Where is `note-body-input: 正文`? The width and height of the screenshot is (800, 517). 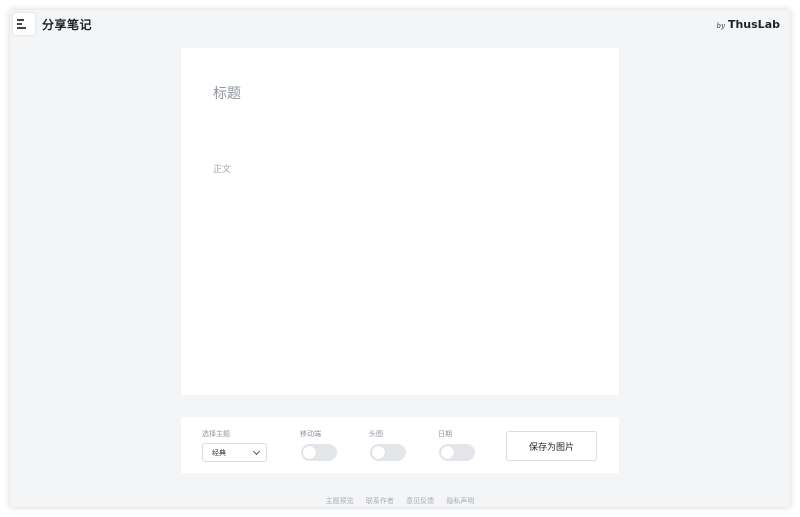 note-body-input: 正文 is located at coordinates (222, 168).